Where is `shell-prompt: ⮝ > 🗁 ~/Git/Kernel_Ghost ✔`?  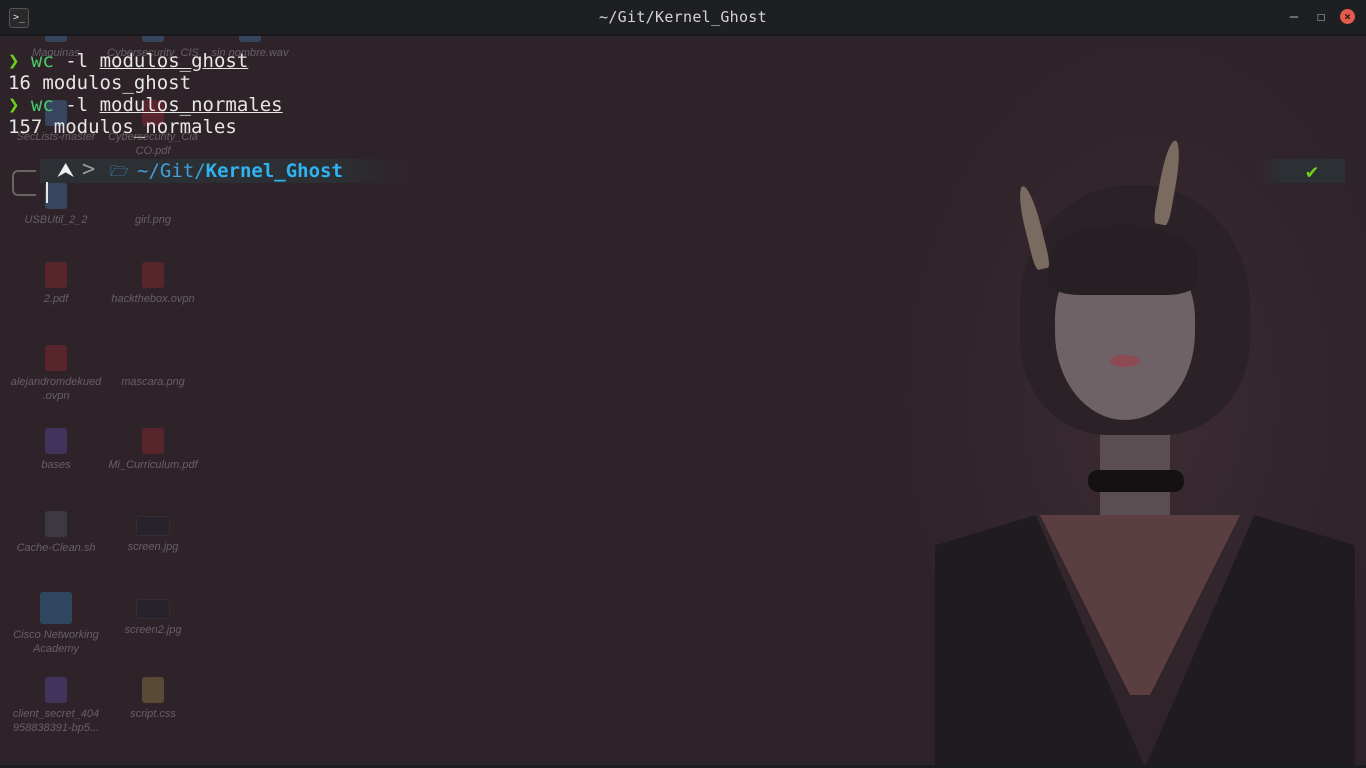
shell-prompt: ⮝ > 🗁 ~/Git/Kernel_Ghost ✔ is located at coordinates (683, 176).